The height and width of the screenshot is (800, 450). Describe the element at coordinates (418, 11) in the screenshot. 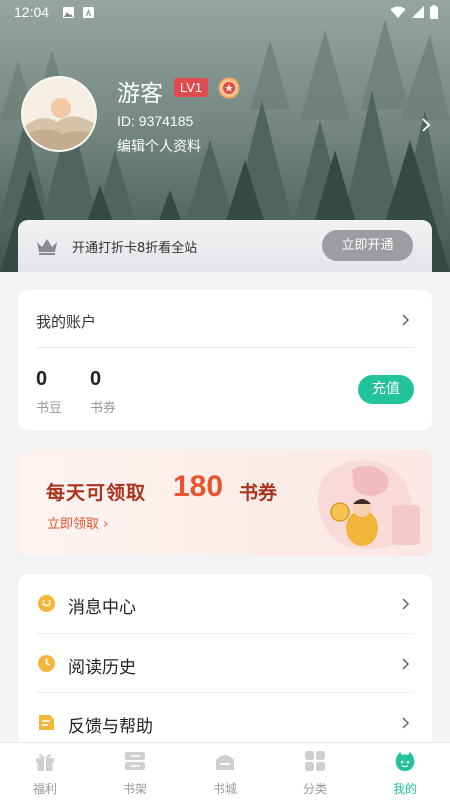

I see `signal-icon` at that location.